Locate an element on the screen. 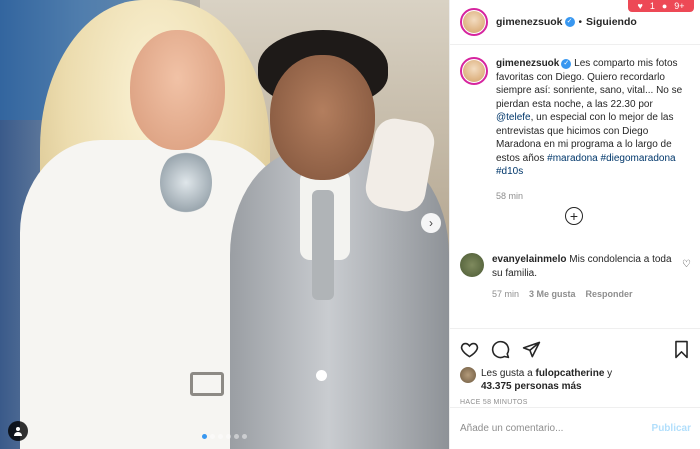  share-icon is located at coordinates (531, 349).